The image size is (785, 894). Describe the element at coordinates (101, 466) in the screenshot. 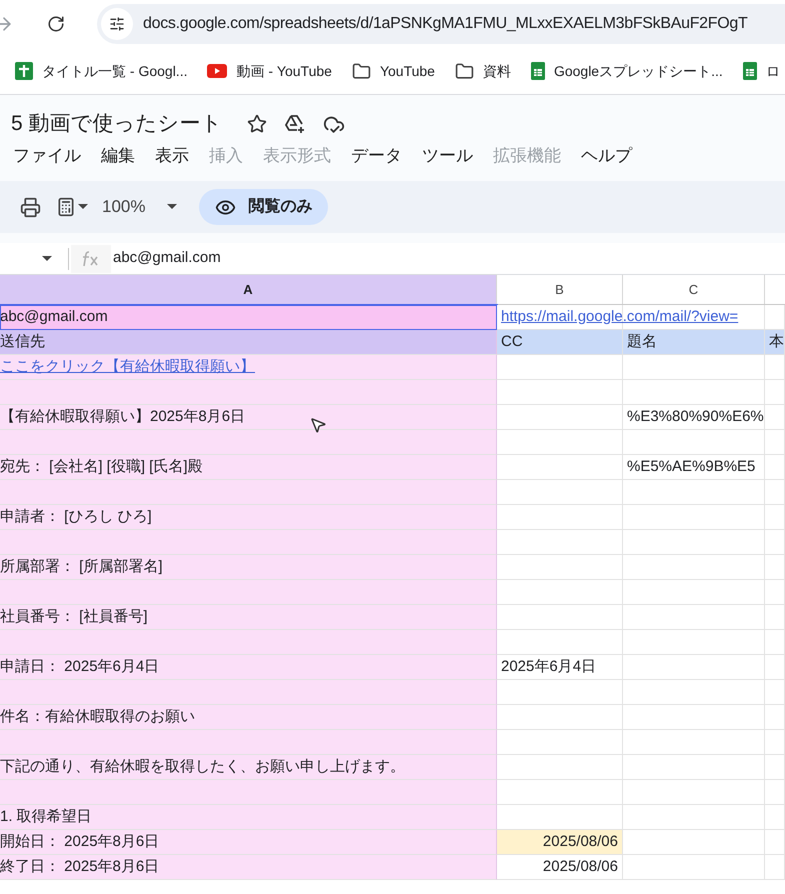

I see `cell-text: 宛先： [会社名] [役職] [氏名]殿` at that location.